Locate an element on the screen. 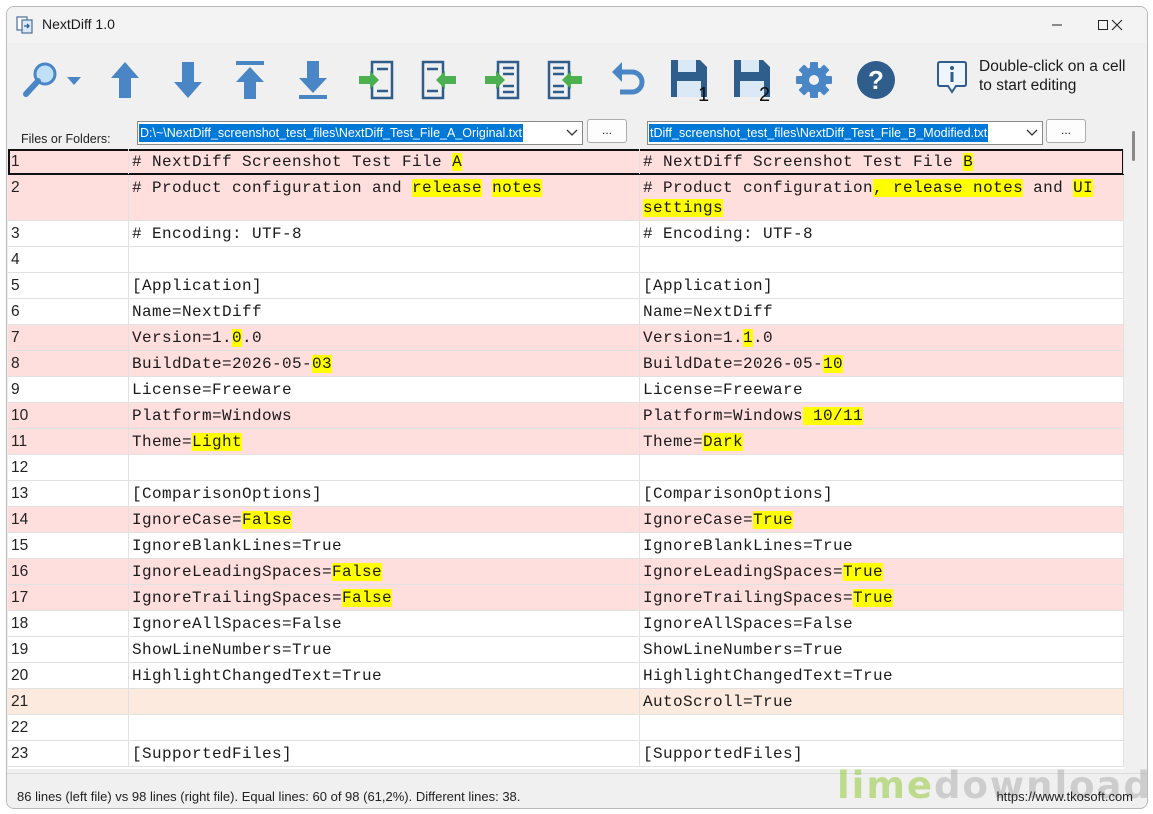 This screenshot has height=814, width=1153. diff-row: 4 is located at coordinates (566, 260).